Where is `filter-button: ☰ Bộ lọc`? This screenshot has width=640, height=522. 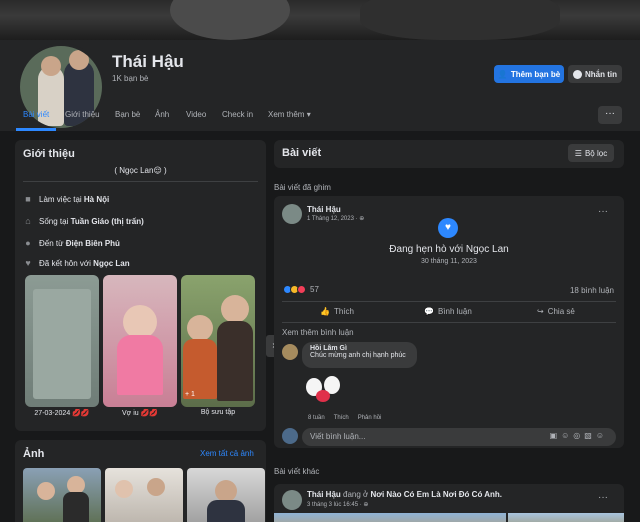
filter-button: ☰ Bộ lọc is located at coordinates (591, 153).